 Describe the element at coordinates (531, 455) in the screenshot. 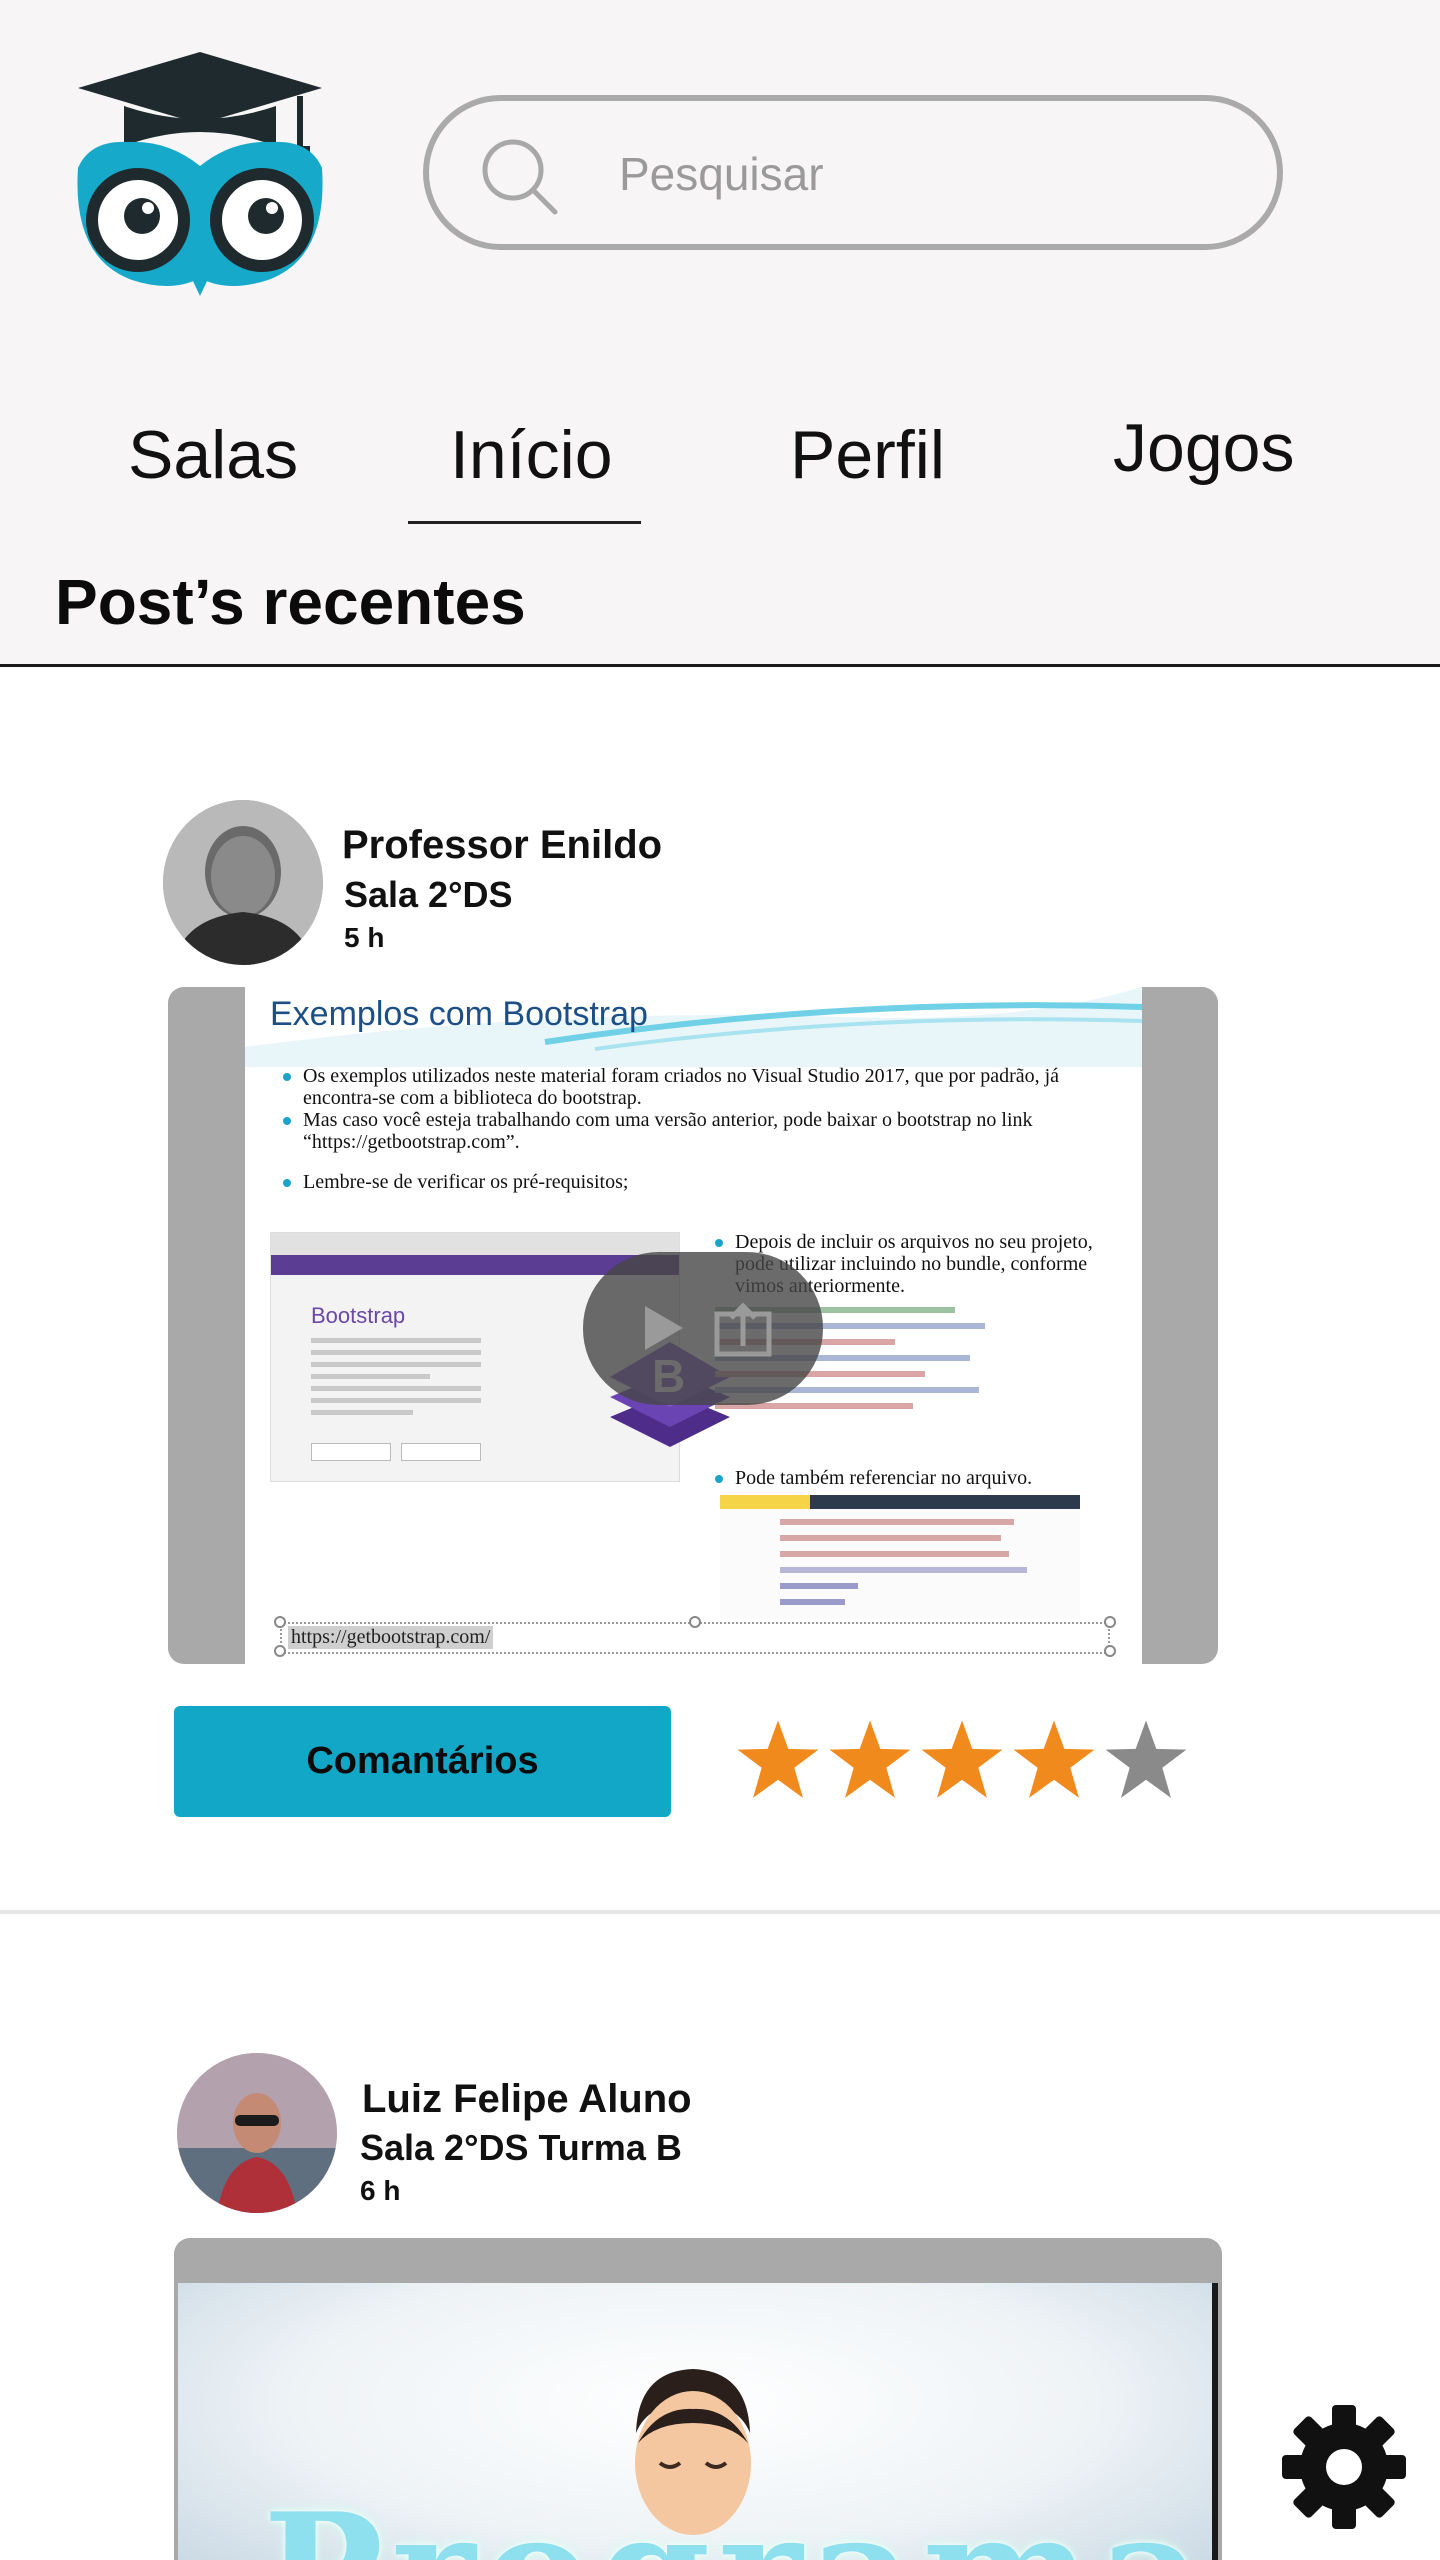

I see `tab-inicio: Início` at that location.